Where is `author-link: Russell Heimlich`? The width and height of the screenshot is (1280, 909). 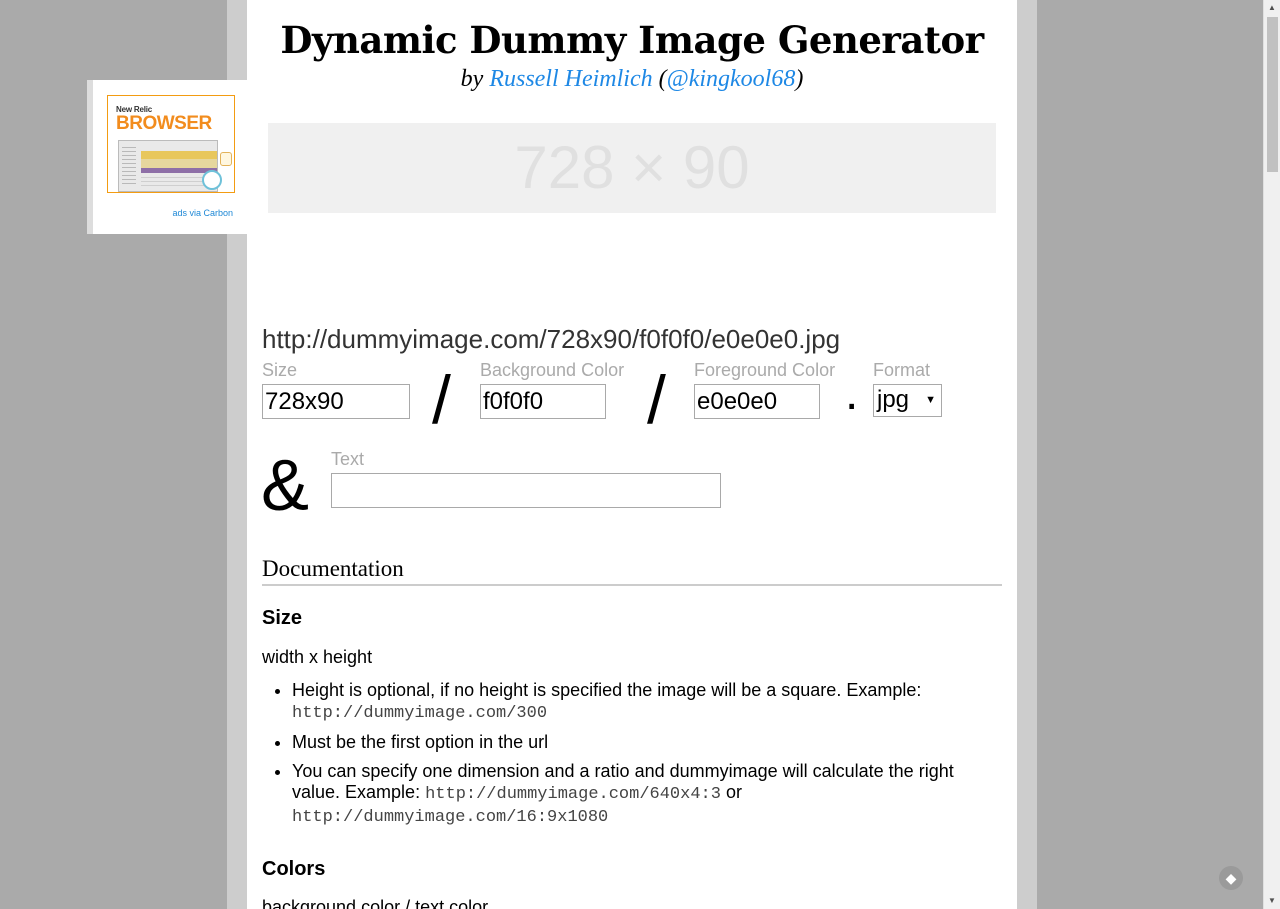 author-link: Russell Heimlich is located at coordinates (570, 79).